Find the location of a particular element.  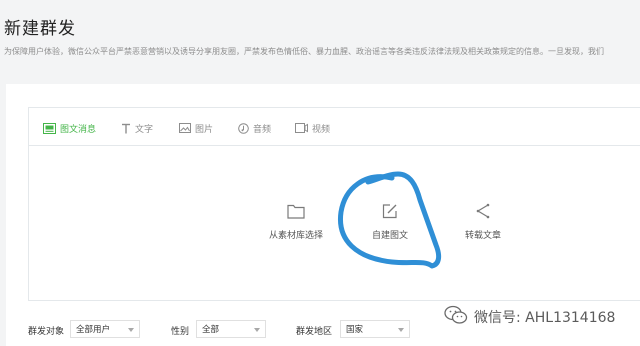

edit-icon is located at coordinates (390, 215).